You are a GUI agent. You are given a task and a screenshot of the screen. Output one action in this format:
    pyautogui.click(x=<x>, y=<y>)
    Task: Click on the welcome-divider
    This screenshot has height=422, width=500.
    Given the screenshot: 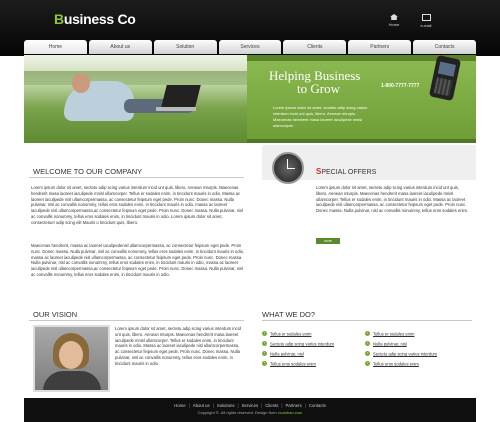 What is the action you would take?
    pyautogui.click(x=136, y=177)
    